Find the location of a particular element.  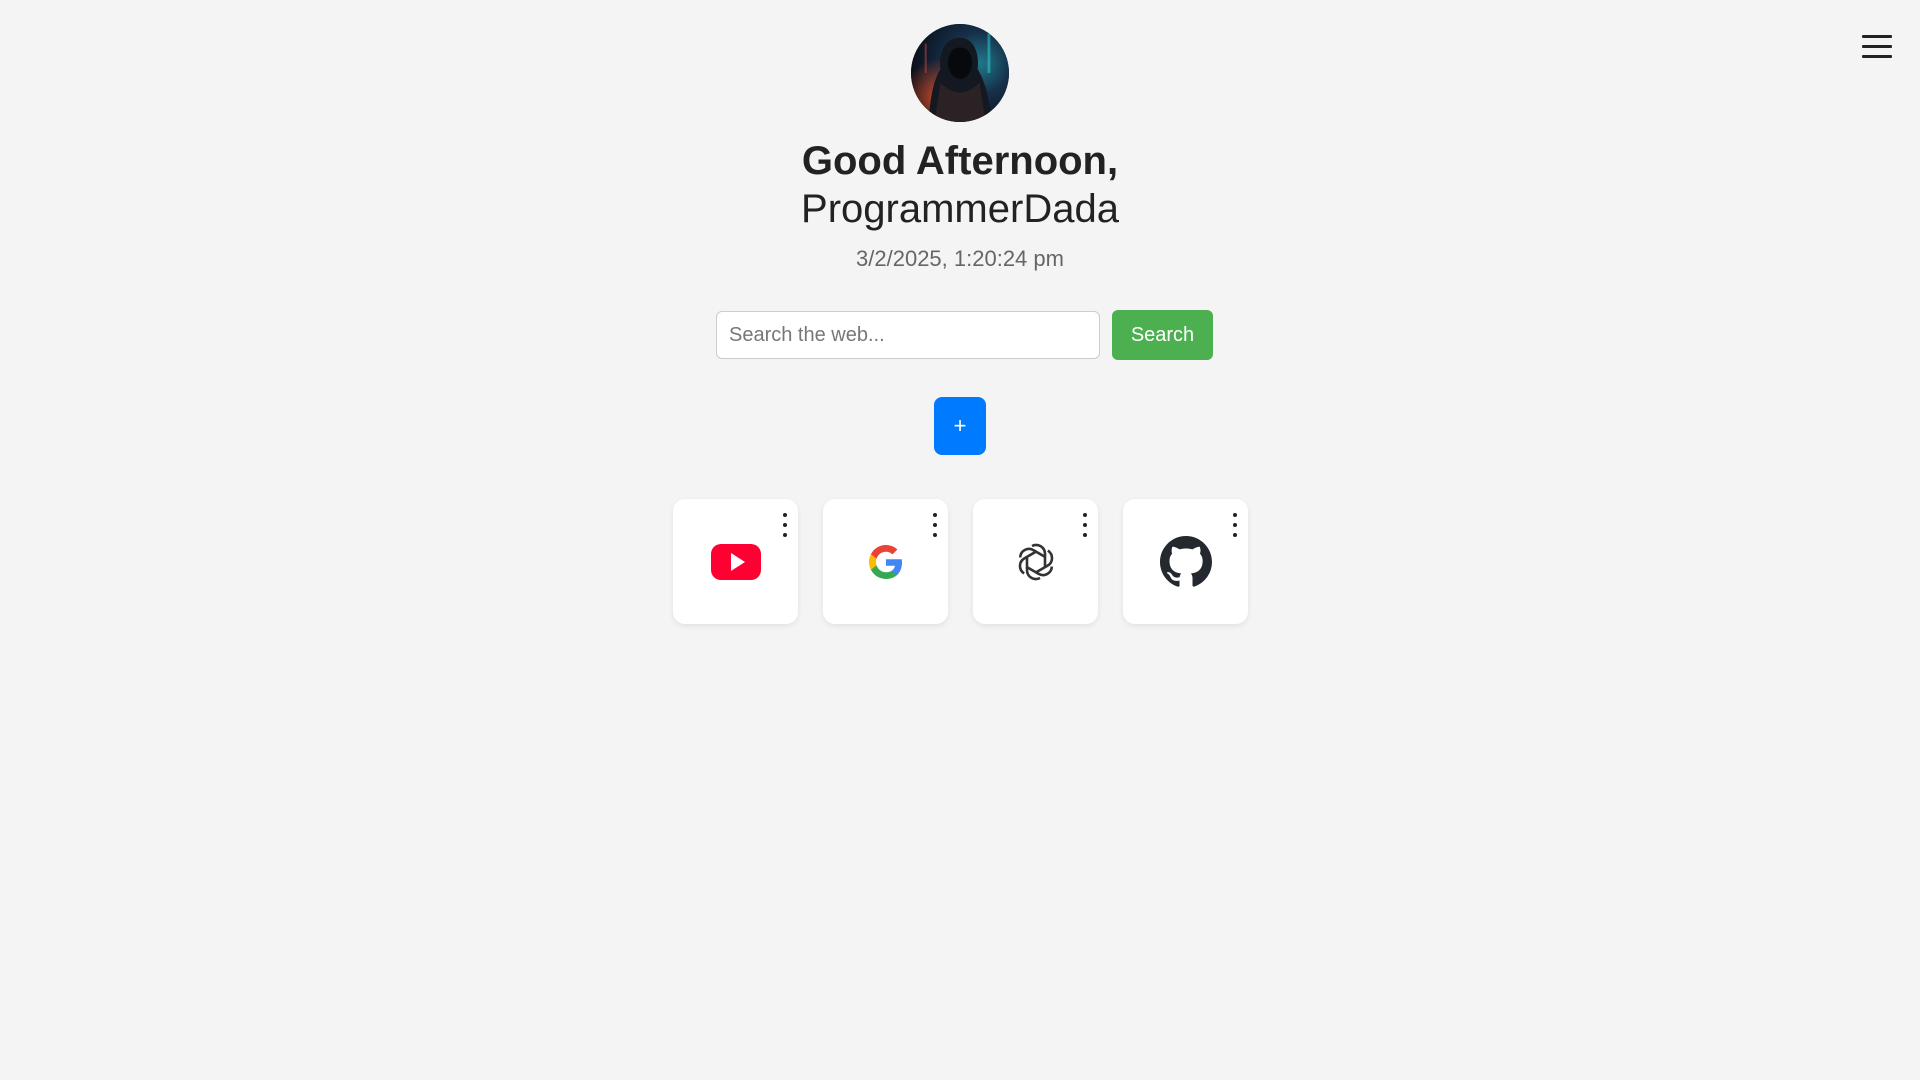

search-button: Search is located at coordinates (1162, 335).